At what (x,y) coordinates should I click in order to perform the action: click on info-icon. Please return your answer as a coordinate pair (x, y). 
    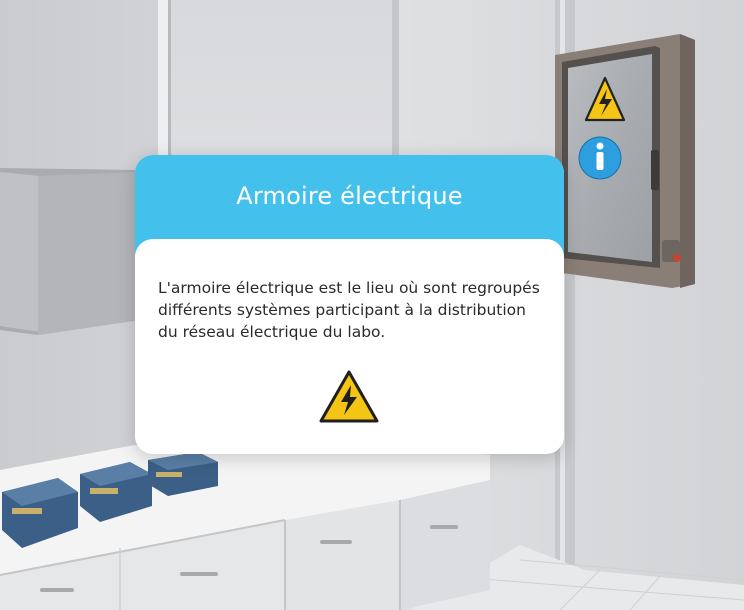
    Looking at the image, I should click on (600, 158).